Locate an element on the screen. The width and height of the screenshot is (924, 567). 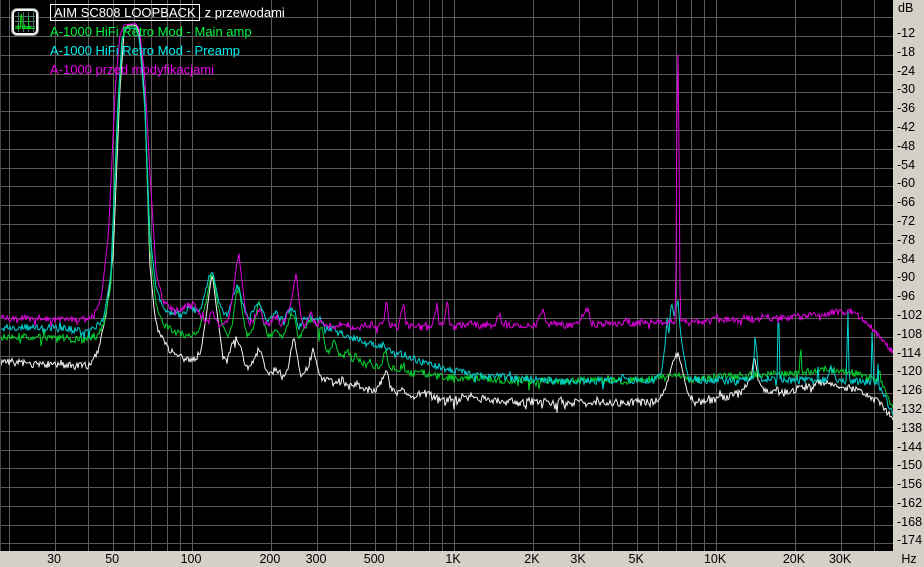
y-tick-label: -162 is located at coordinates (910, 502).